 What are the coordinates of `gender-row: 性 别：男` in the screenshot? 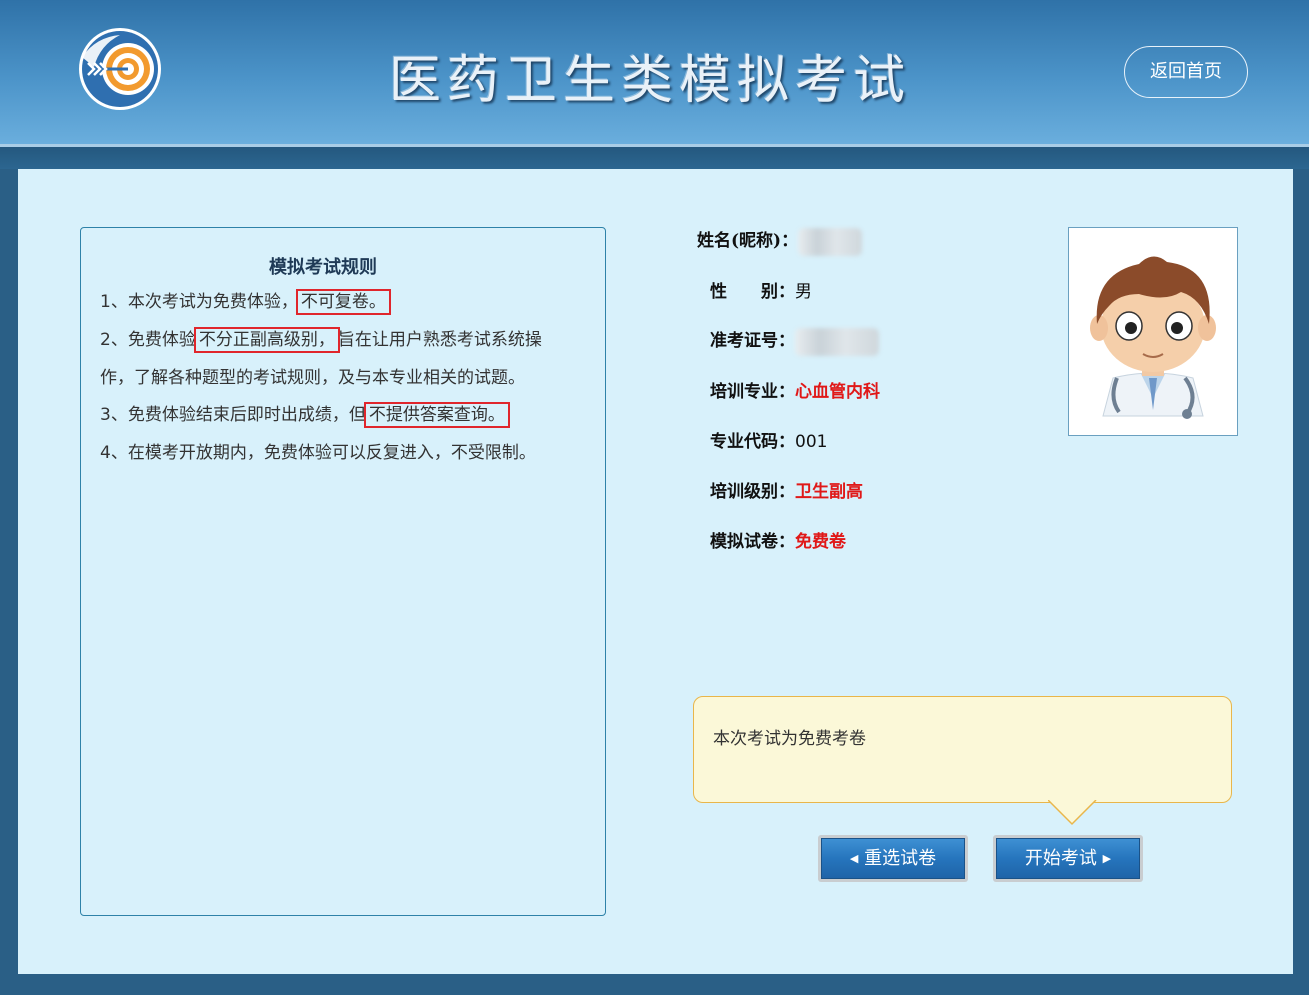 It's located at (761, 289).